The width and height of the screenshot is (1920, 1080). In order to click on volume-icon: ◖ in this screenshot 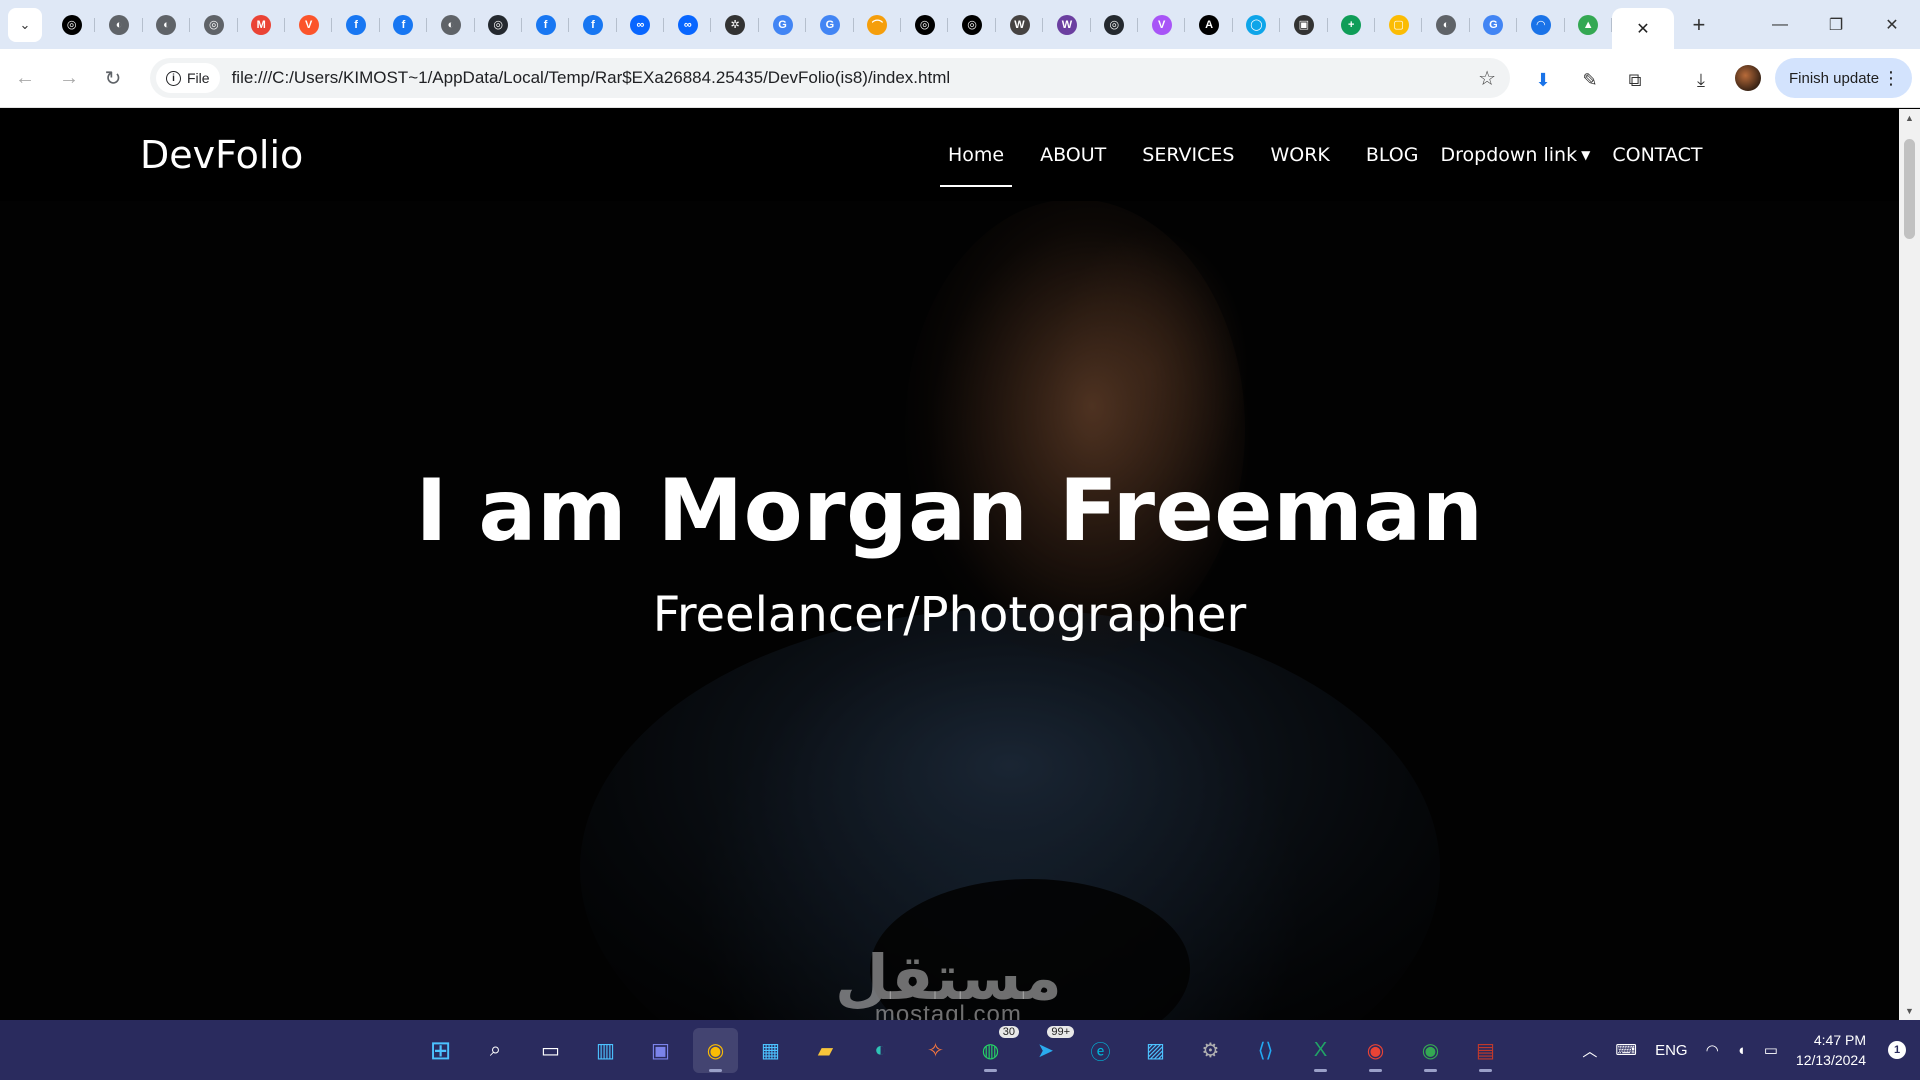, I will do `click(1741, 1050)`.